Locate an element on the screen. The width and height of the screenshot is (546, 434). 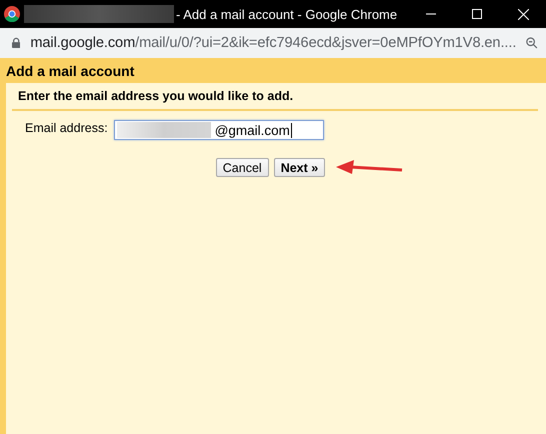
email-field: @gmail.com is located at coordinates (219, 130).